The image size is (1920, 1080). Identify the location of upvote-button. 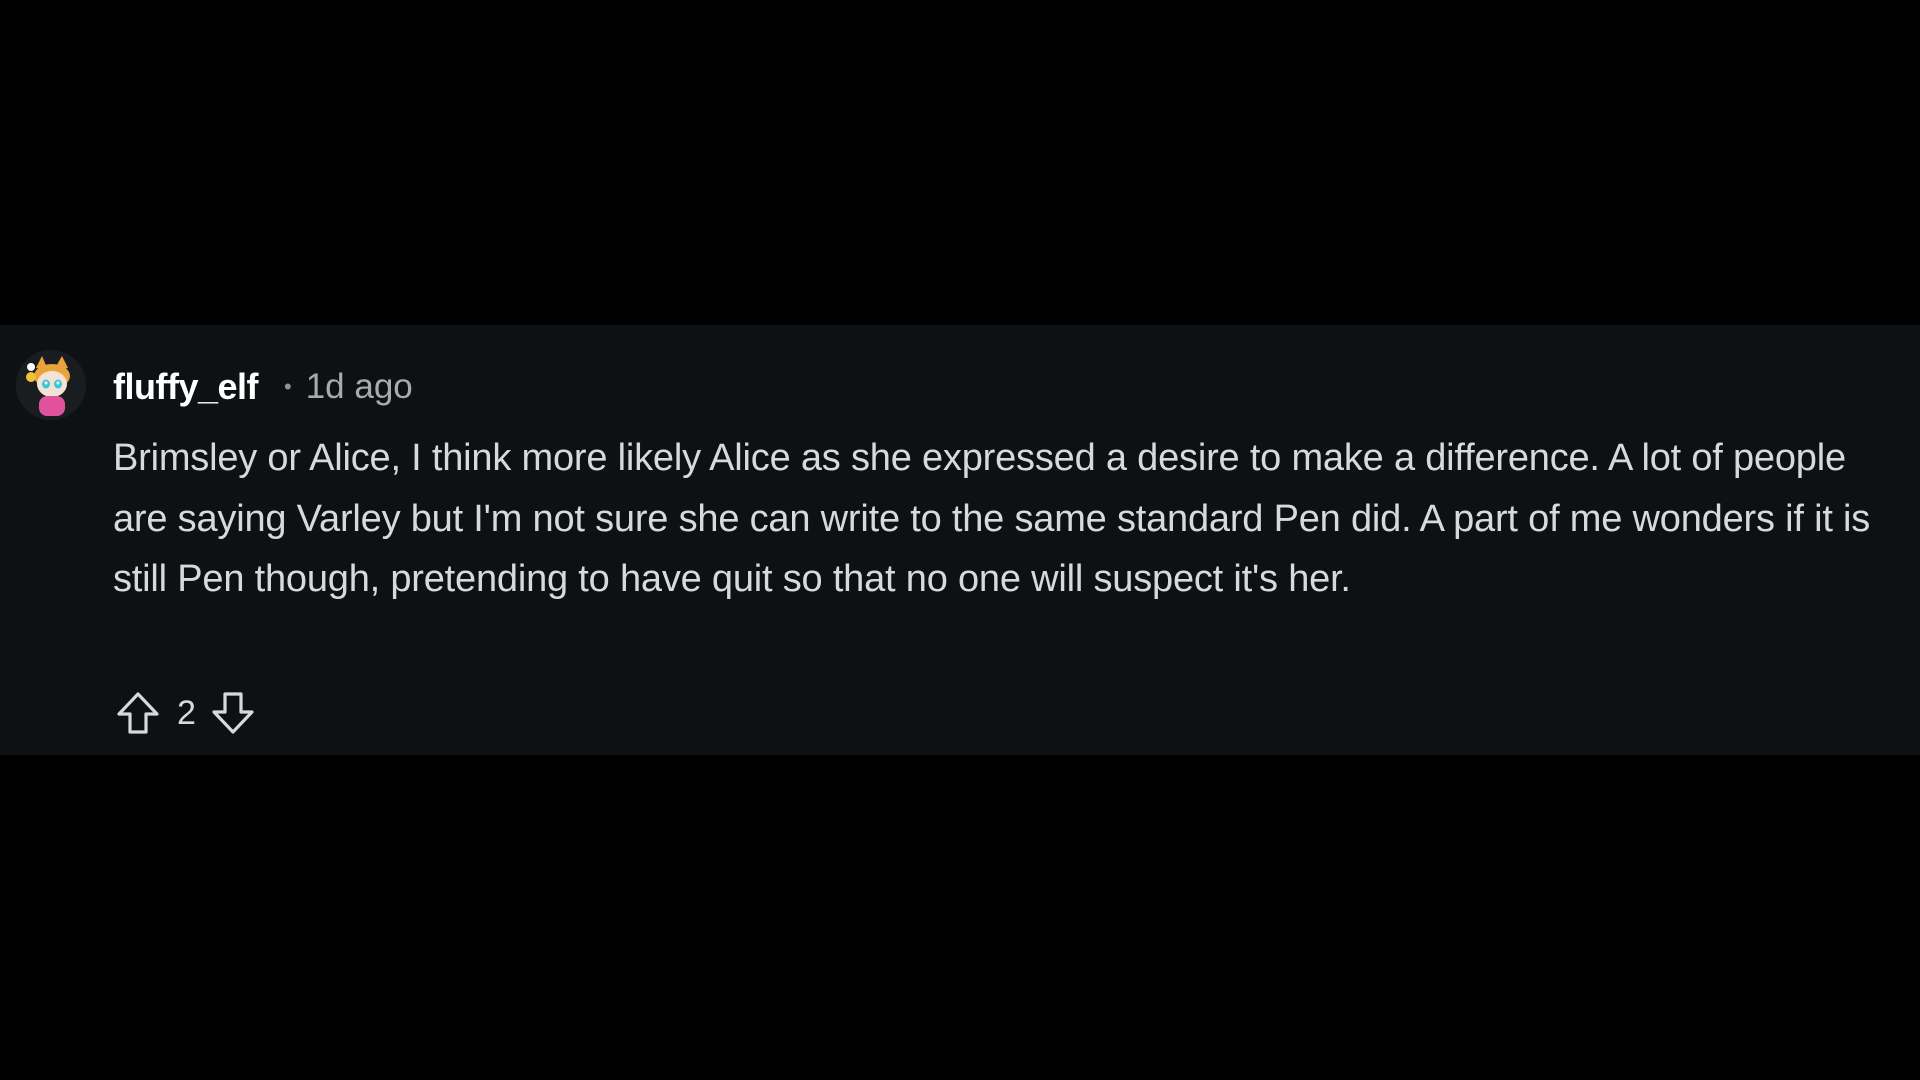
(138, 713).